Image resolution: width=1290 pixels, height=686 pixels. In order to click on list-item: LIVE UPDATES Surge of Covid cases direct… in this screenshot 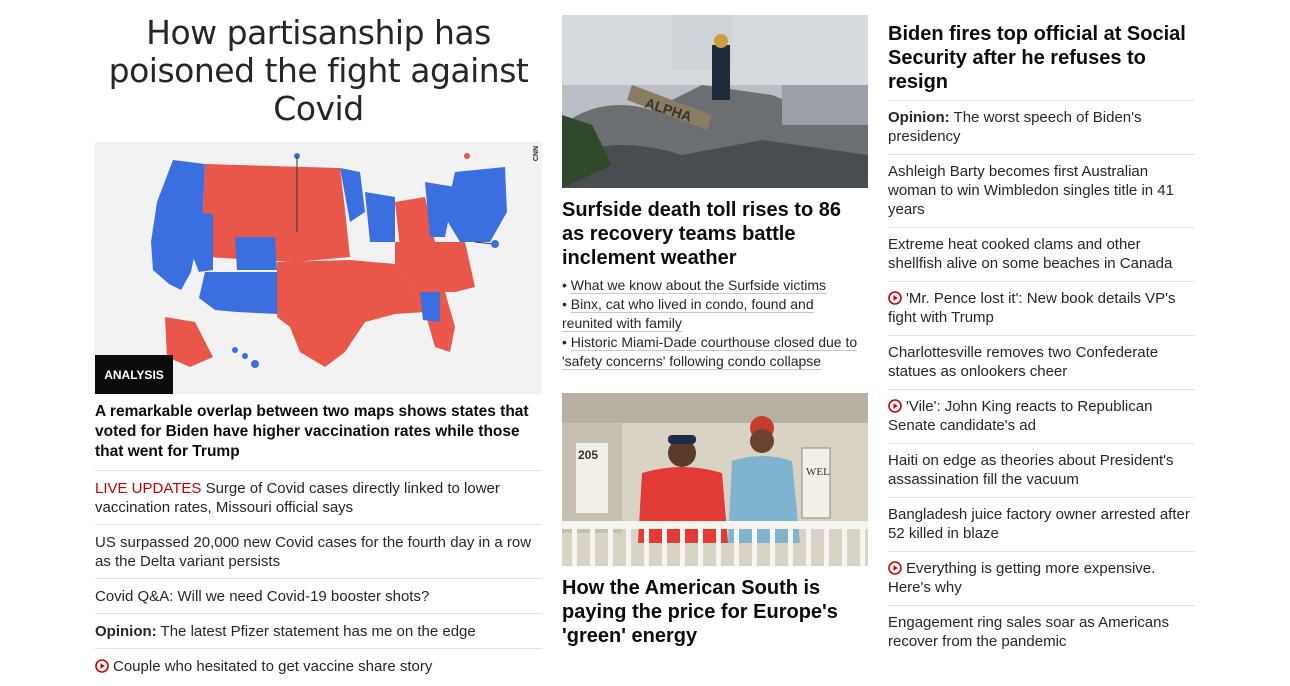, I will do `click(318, 498)`.